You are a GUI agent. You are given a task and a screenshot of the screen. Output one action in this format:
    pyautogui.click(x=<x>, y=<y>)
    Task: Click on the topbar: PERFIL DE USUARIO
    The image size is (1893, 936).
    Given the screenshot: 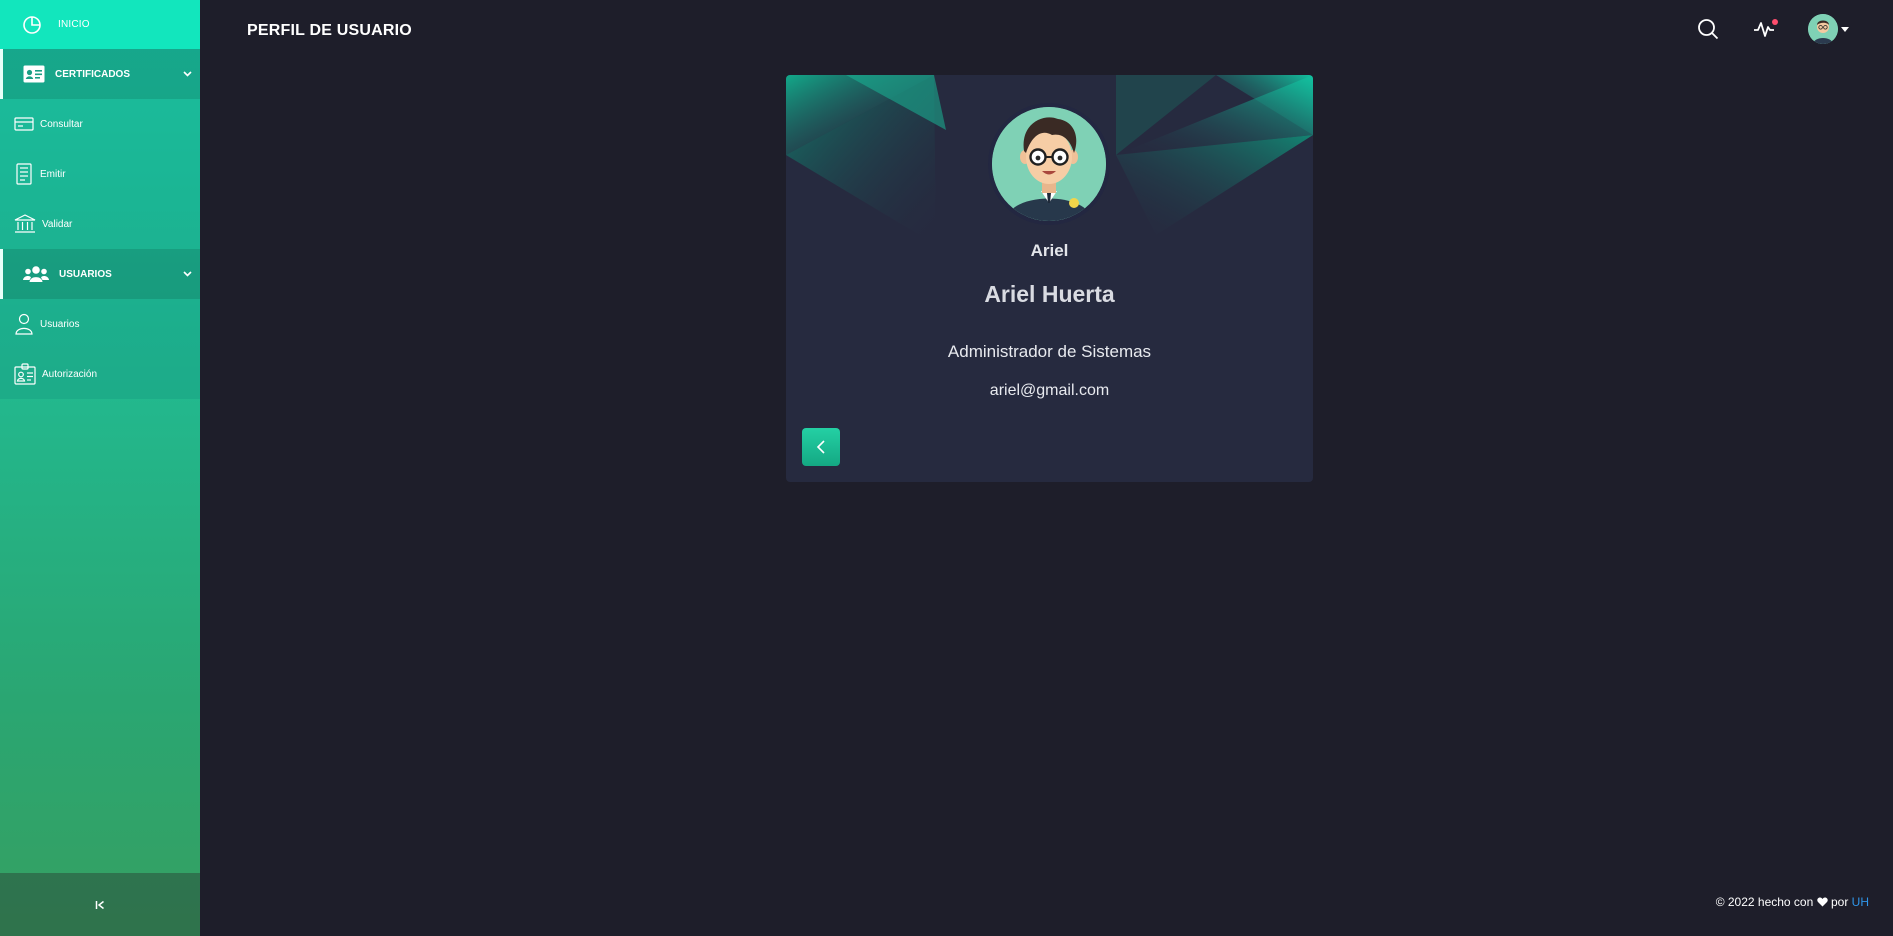 What is the action you would take?
    pyautogui.click(x=1046, y=31)
    